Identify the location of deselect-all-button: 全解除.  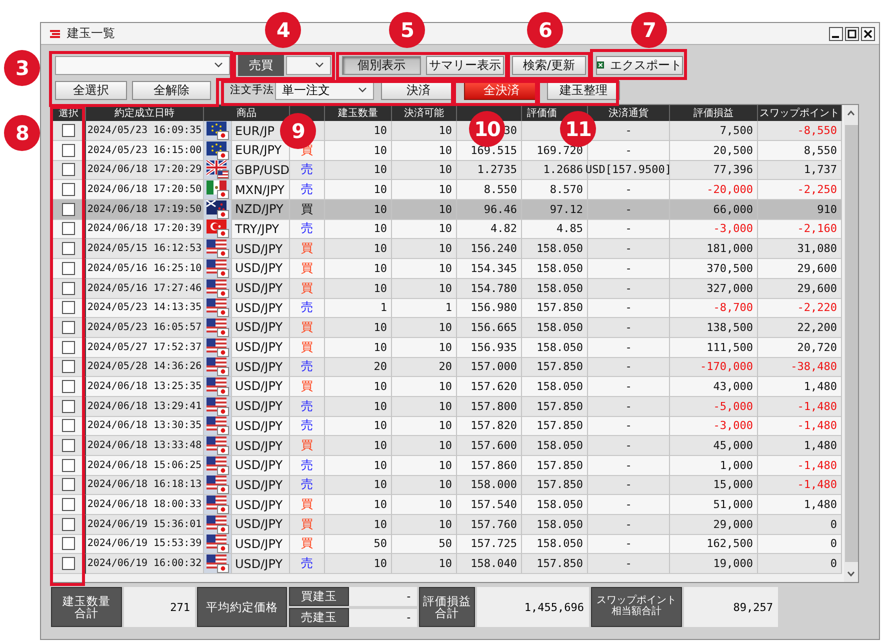
(171, 90).